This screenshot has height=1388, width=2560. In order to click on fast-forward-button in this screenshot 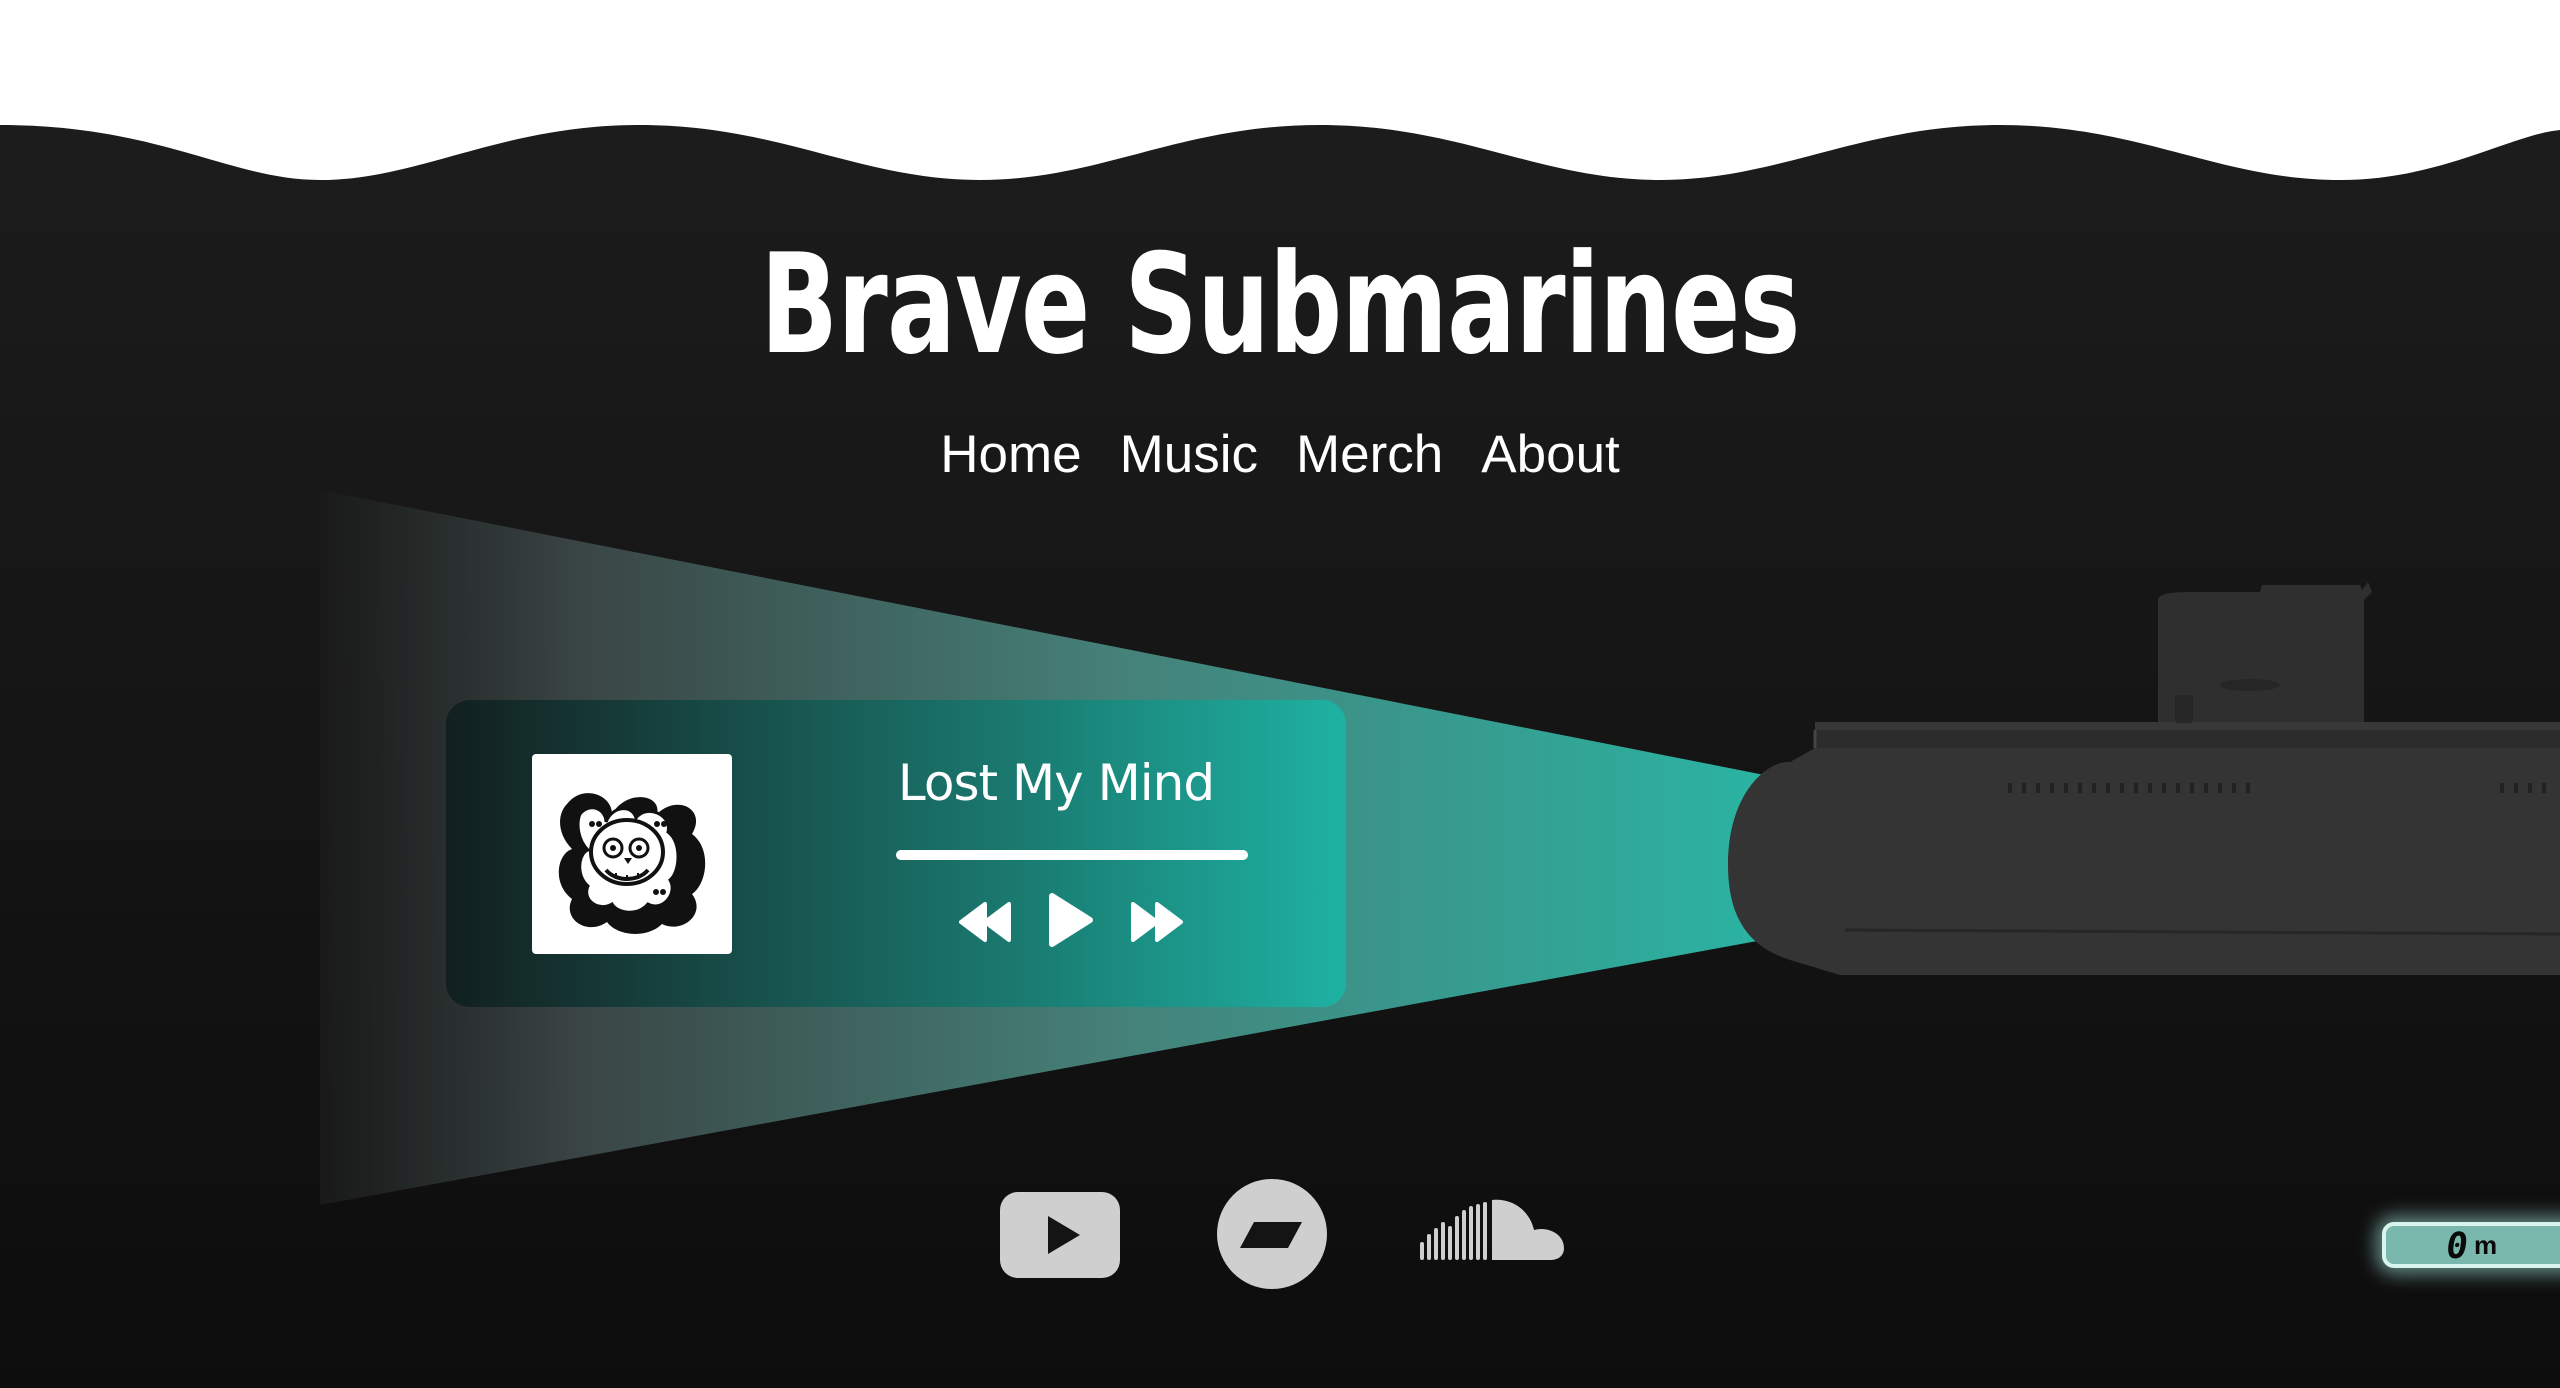, I will do `click(1156, 922)`.